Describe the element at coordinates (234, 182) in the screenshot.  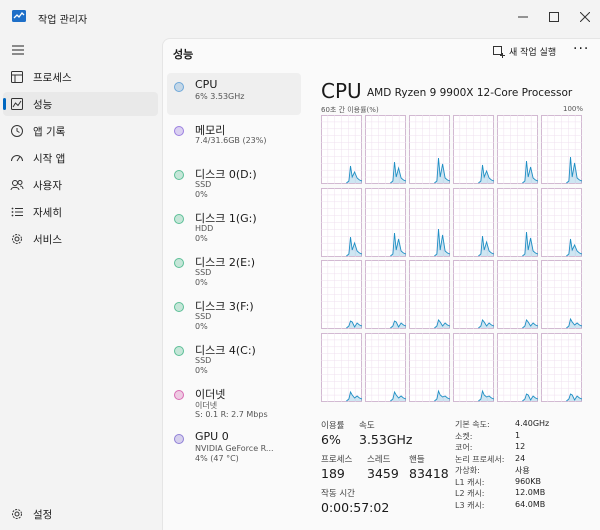
I see `device-item: 디스크 0(D:) SSD 0%` at that location.